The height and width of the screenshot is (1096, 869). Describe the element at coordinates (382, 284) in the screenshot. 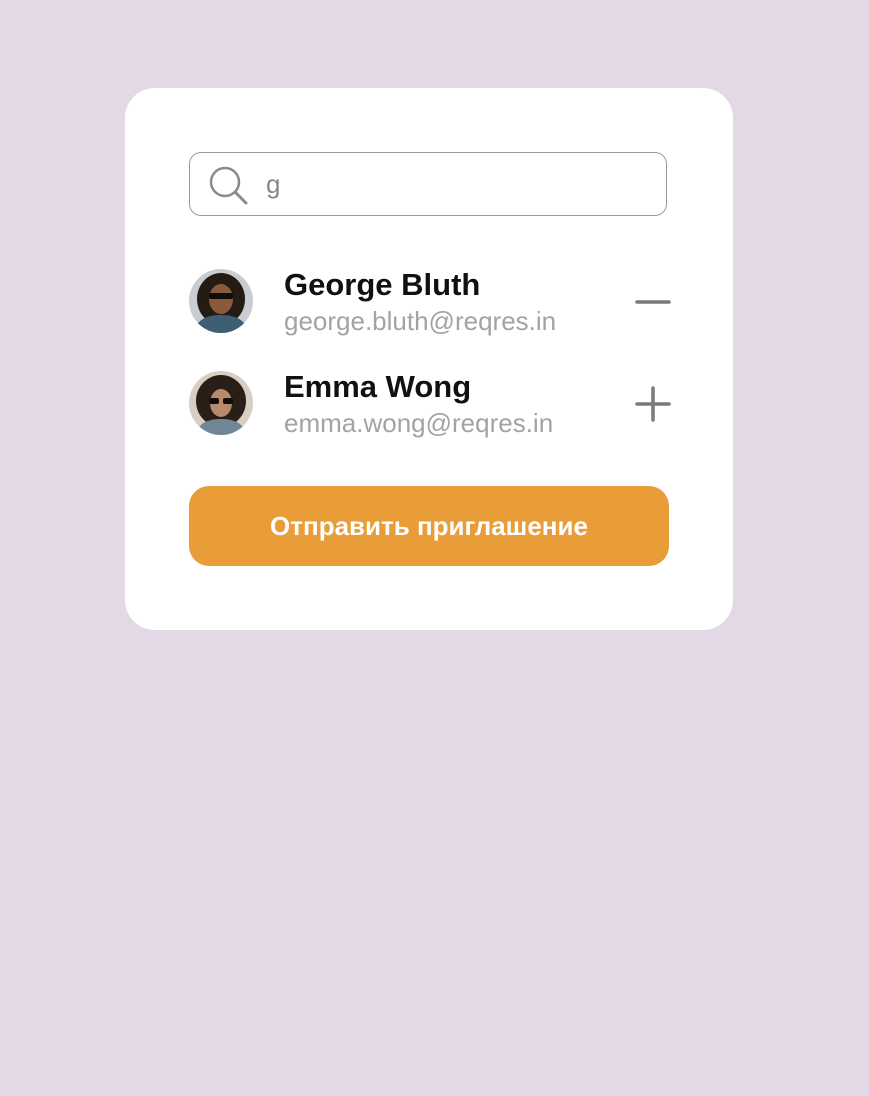

I see `user-name: George Bluth` at that location.